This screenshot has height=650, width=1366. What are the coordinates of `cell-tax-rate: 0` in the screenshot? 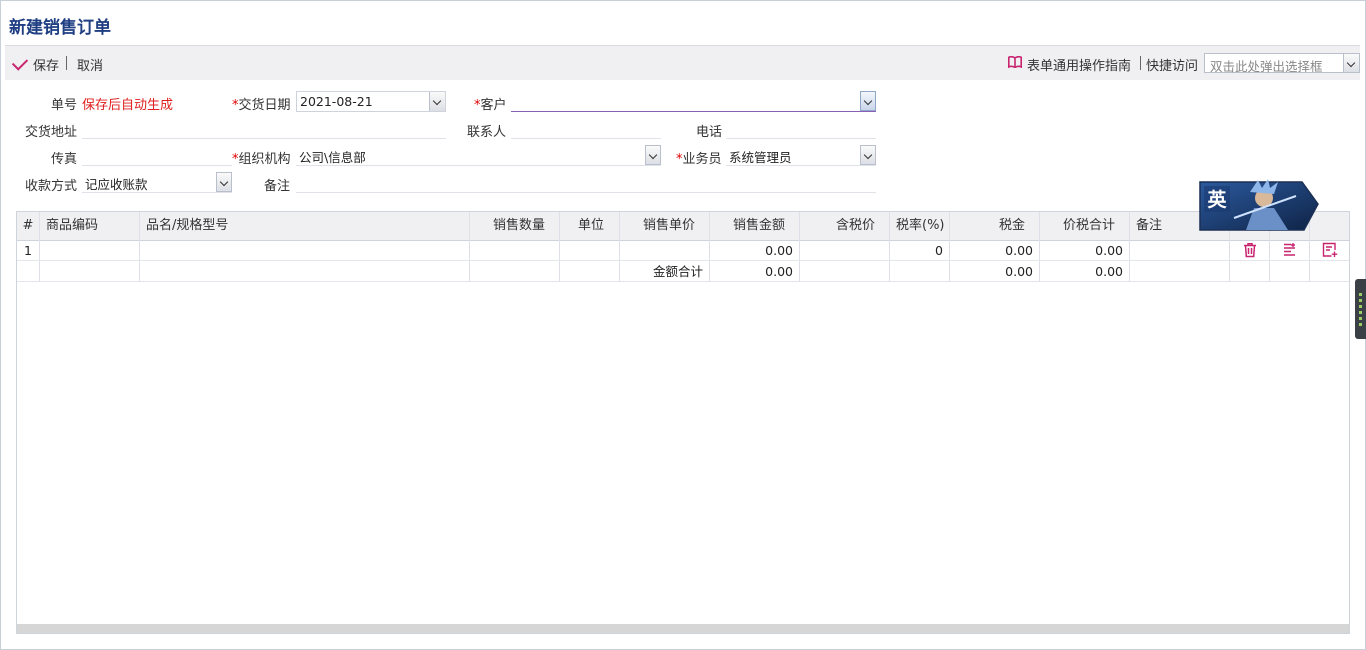 It's located at (920, 250).